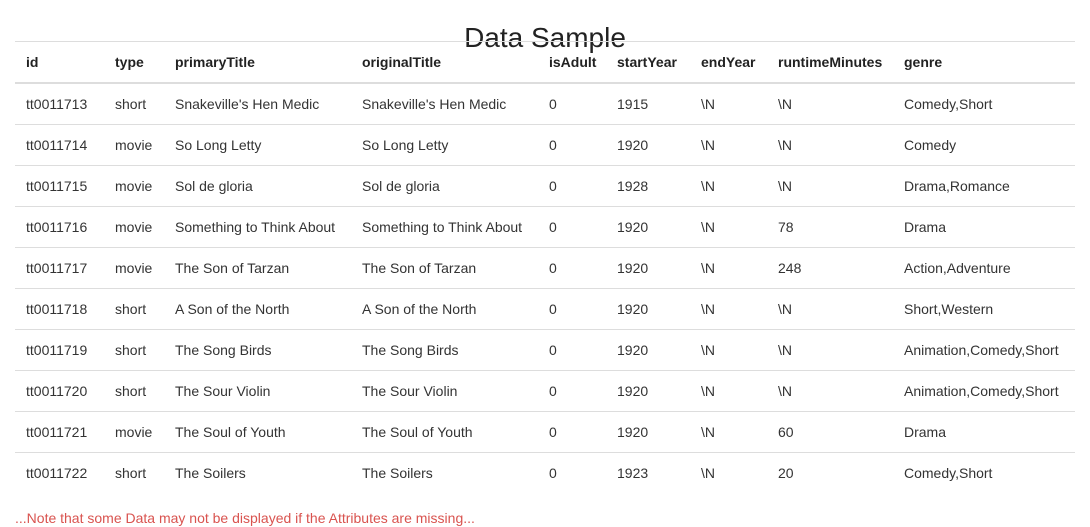 The width and height of the screenshot is (1090, 527). Describe the element at coordinates (984, 227) in the screenshot. I see `genre-cell: Drama` at that location.